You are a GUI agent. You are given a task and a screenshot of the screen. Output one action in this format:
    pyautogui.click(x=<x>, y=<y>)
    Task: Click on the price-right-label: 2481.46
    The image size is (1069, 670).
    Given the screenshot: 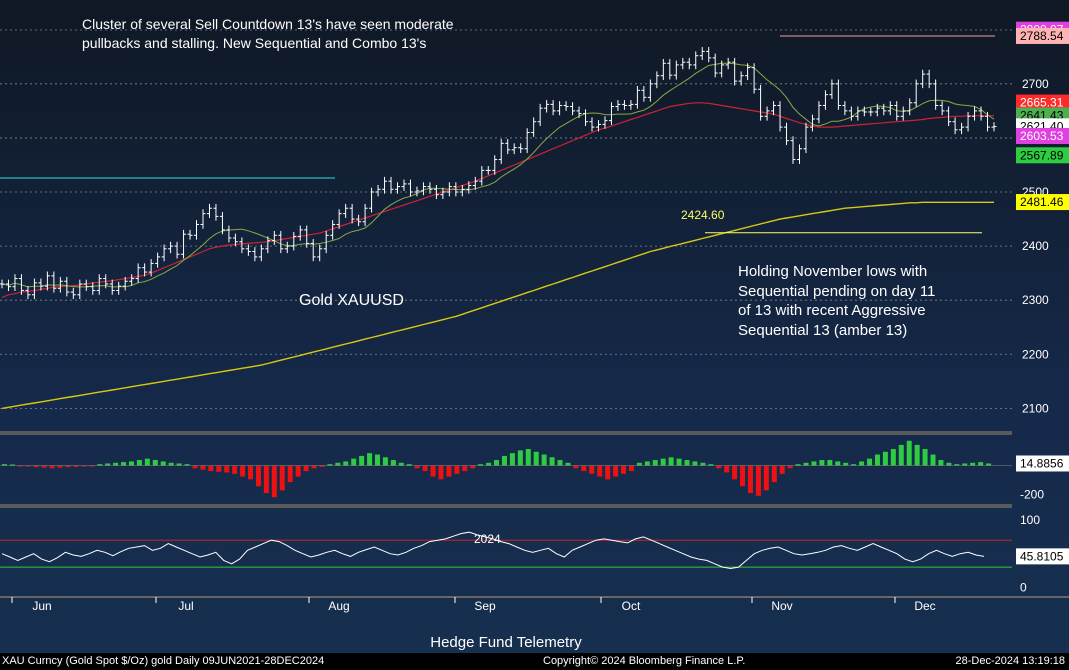 What is the action you would take?
    pyautogui.click(x=1042, y=202)
    